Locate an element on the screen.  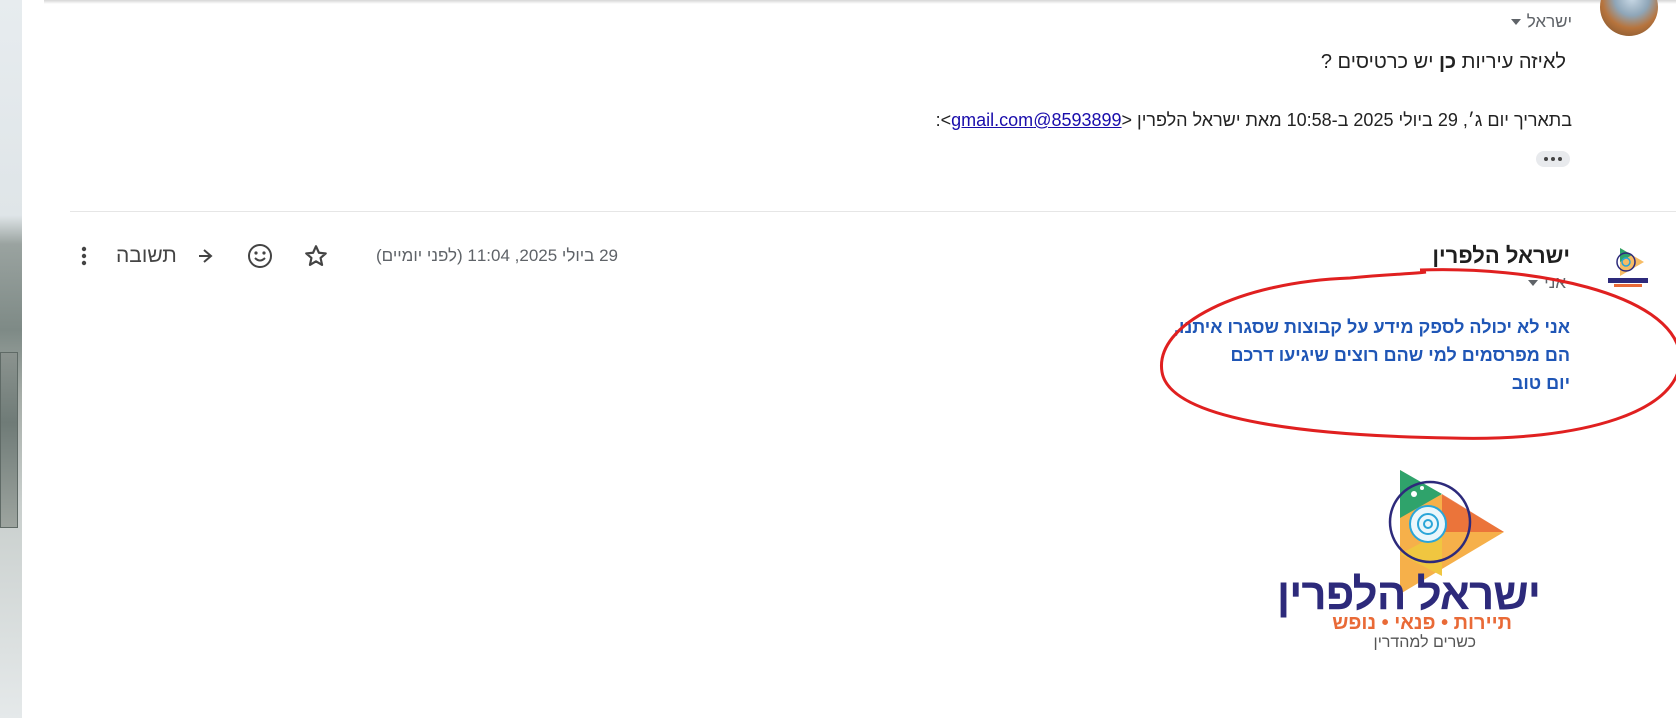
show-trimmed-content-button is located at coordinates (1553, 159).